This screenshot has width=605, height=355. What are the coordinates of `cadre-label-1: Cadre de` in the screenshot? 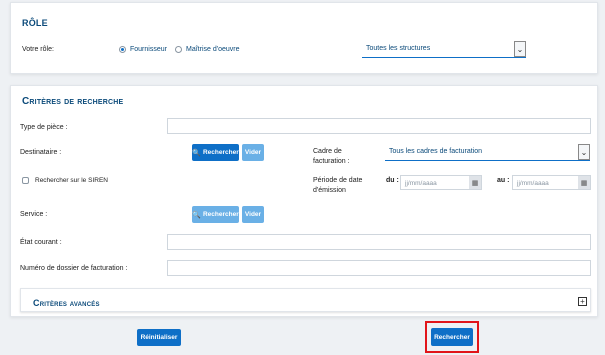 It's located at (327, 151).